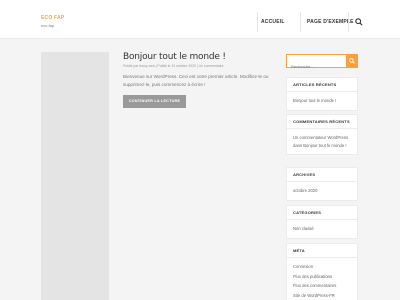 This screenshot has height=300, width=400. I want to click on widget-title: CATÉGORIES, so click(322, 213).